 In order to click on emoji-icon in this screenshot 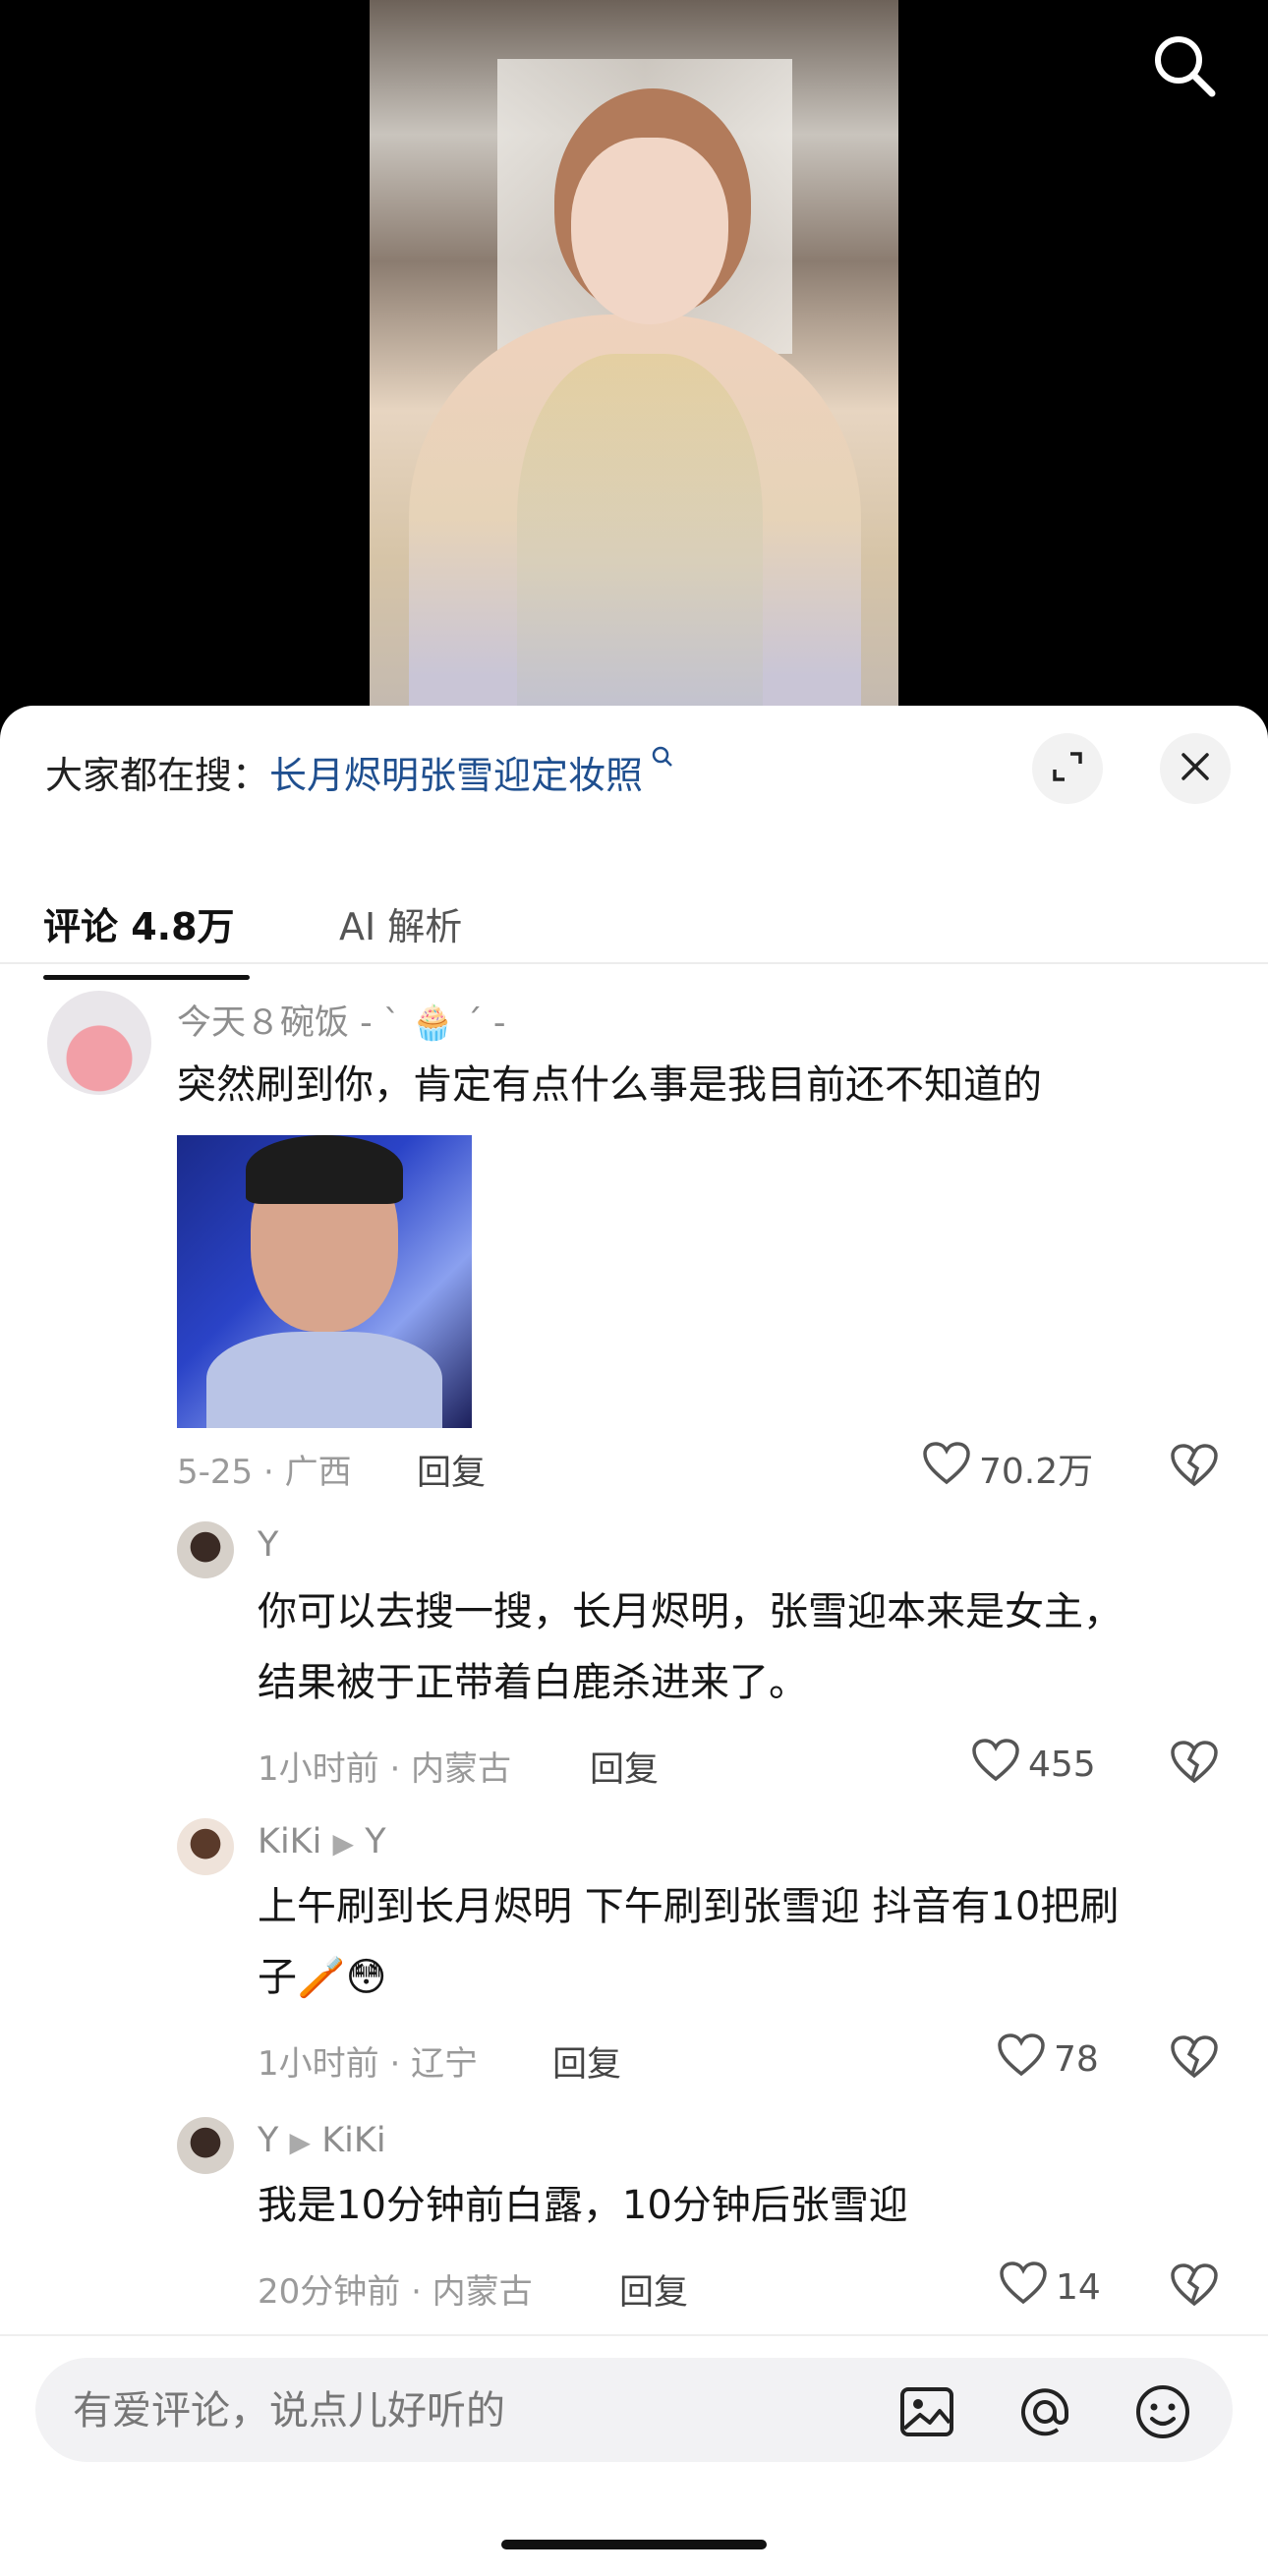, I will do `click(1162, 2412)`.